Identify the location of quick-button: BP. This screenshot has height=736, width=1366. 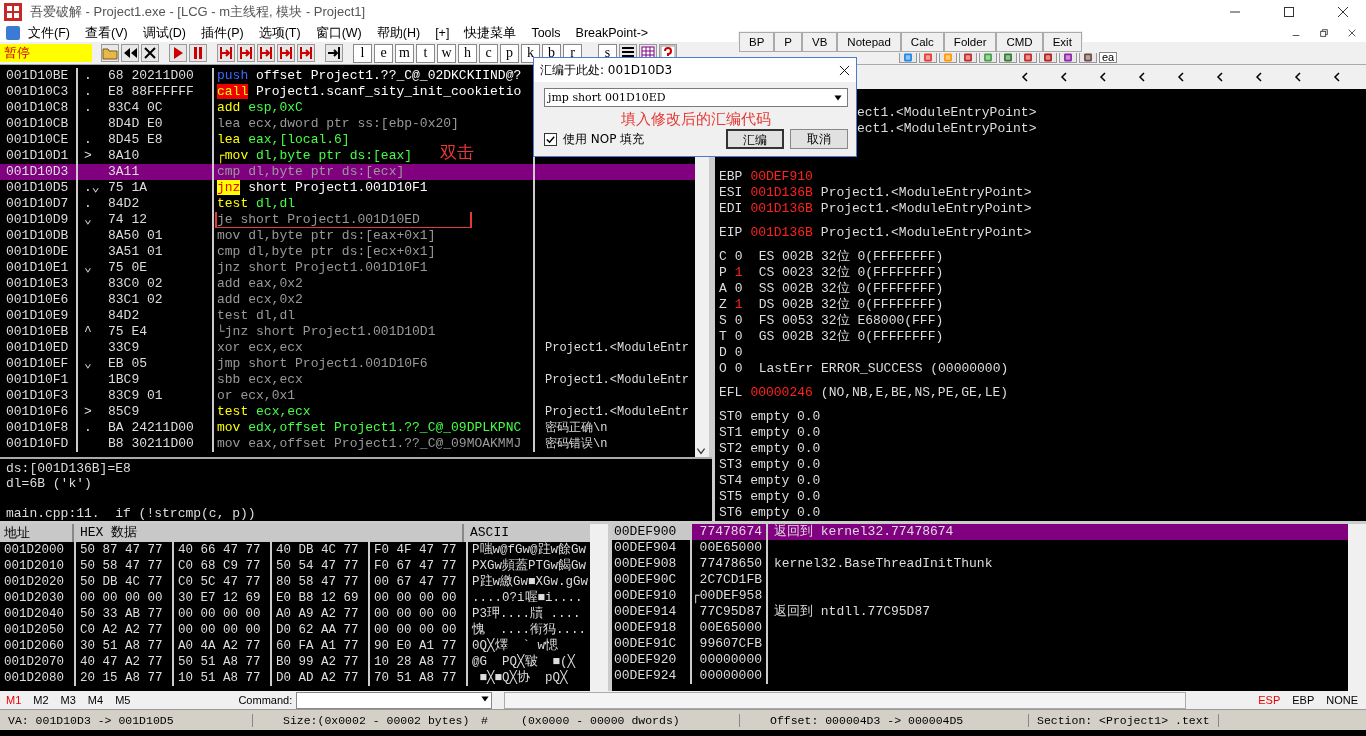
(757, 42).